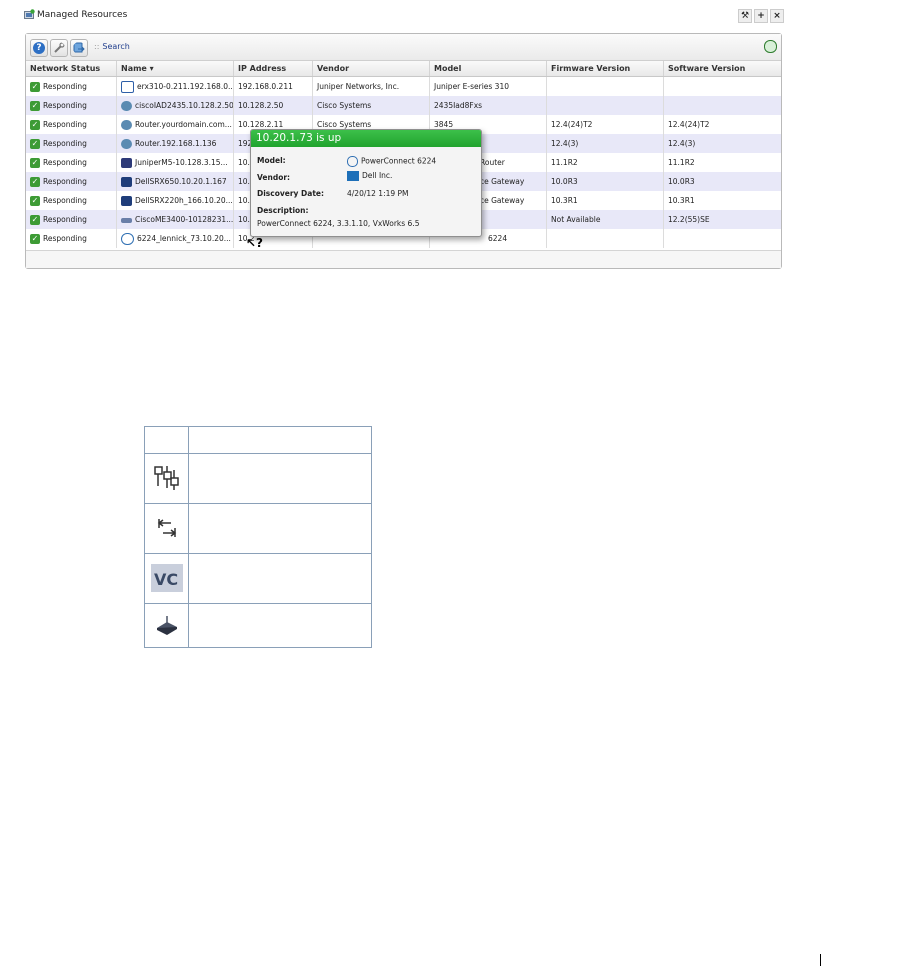 The image size is (900, 967). What do you see at coordinates (126, 201) in the screenshot?
I see `srx-gateway-icon` at bounding box center [126, 201].